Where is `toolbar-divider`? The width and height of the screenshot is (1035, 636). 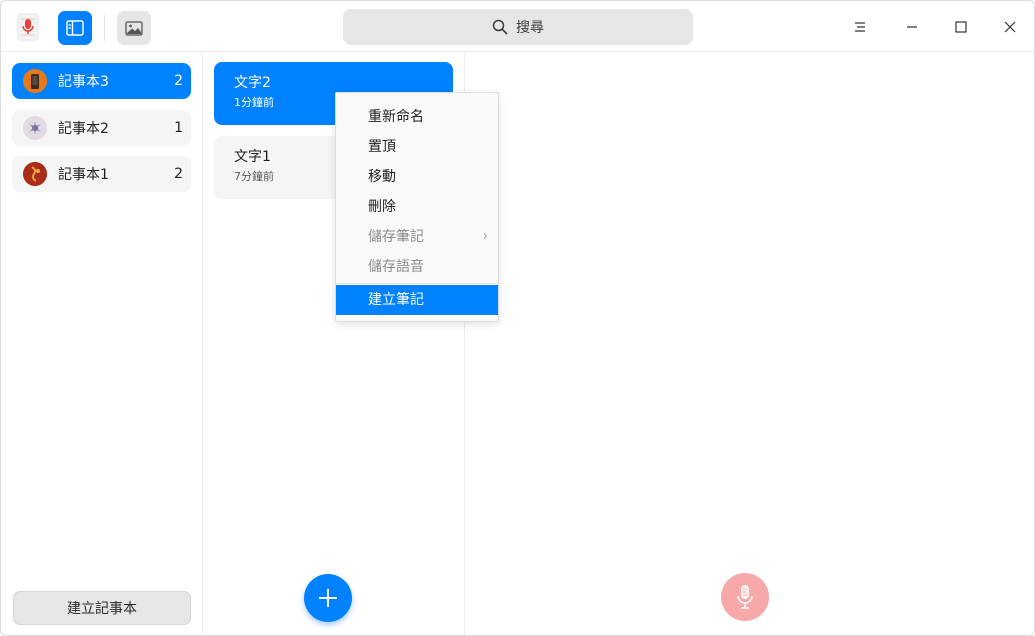
toolbar-divider is located at coordinates (104, 28).